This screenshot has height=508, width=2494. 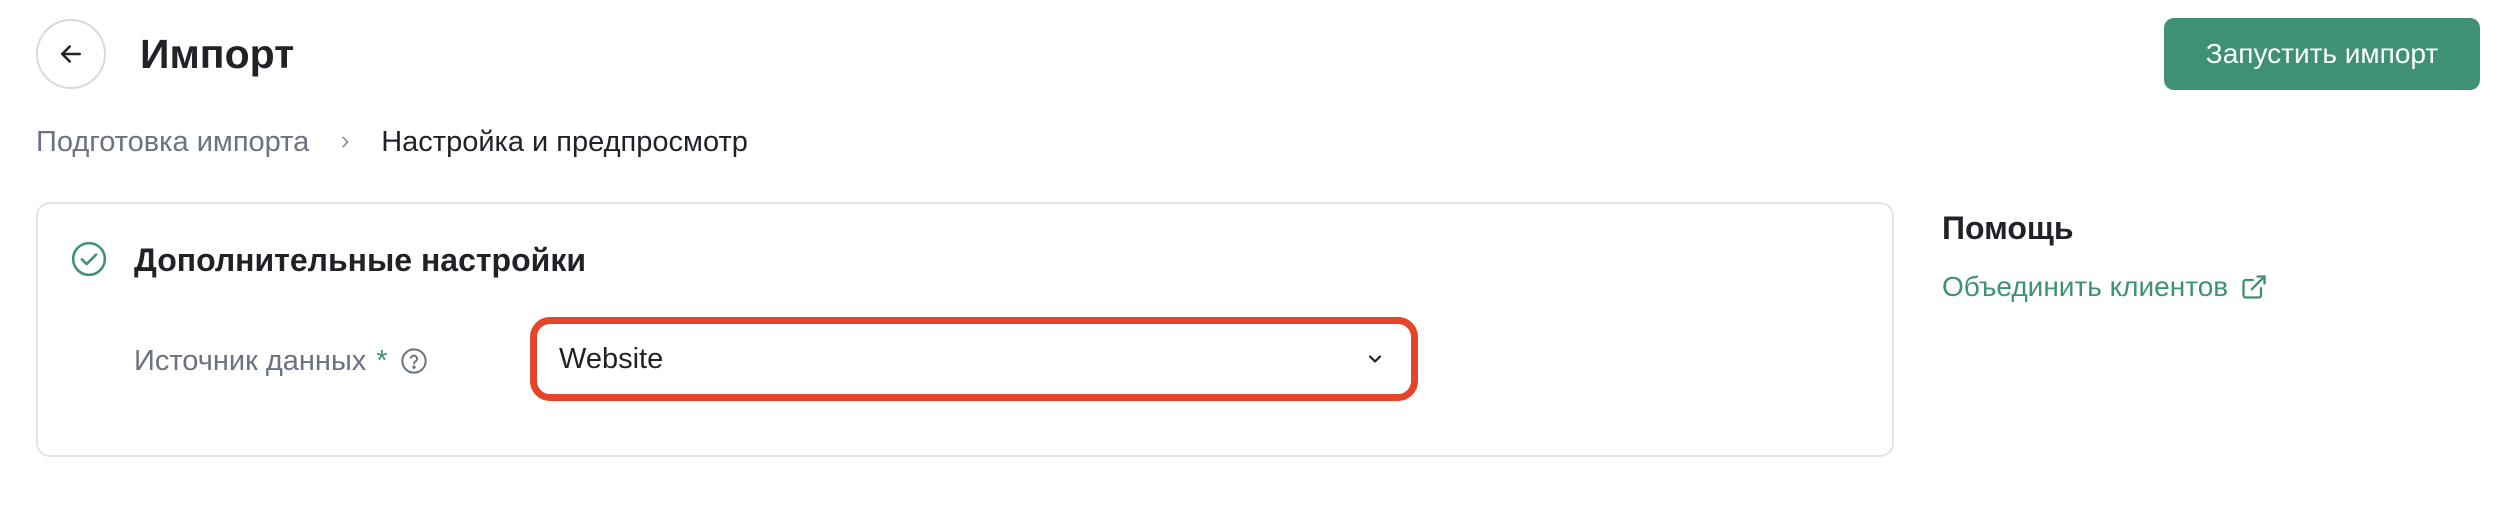 What do you see at coordinates (2085, 286) in the screenshot?
I see `help-link-label: Объединить клиентов` at bounding box center [2085, 286].